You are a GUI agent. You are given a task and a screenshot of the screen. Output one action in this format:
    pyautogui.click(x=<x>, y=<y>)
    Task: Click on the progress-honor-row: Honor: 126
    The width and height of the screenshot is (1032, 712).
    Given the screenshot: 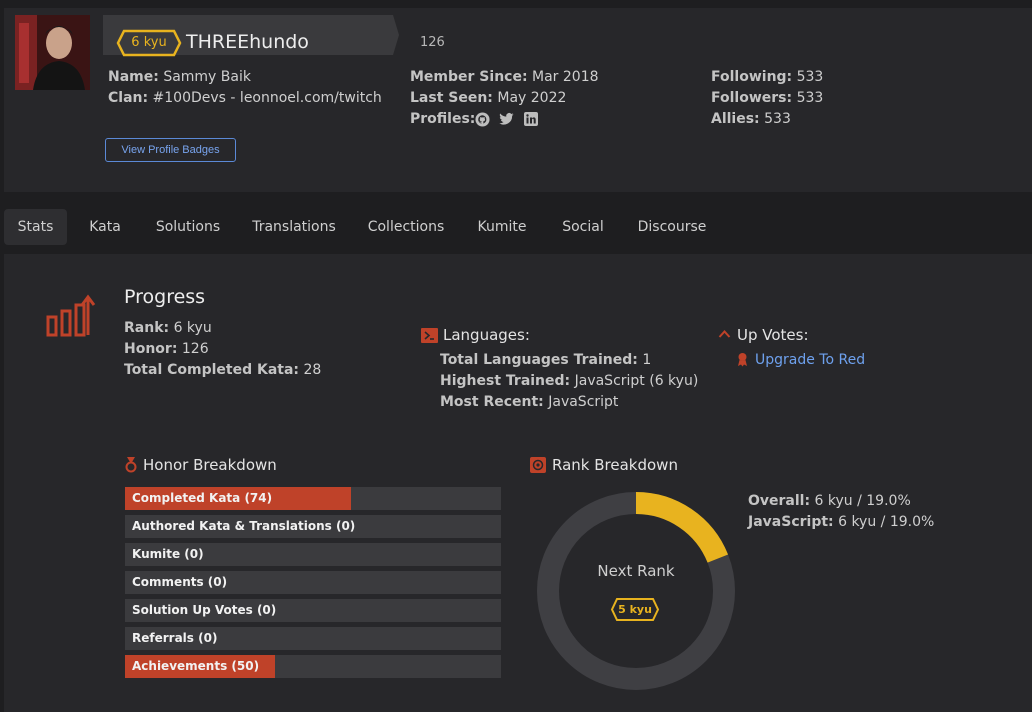 What is the action you would take?
    pyautogui.click(x=166, y=349)
    